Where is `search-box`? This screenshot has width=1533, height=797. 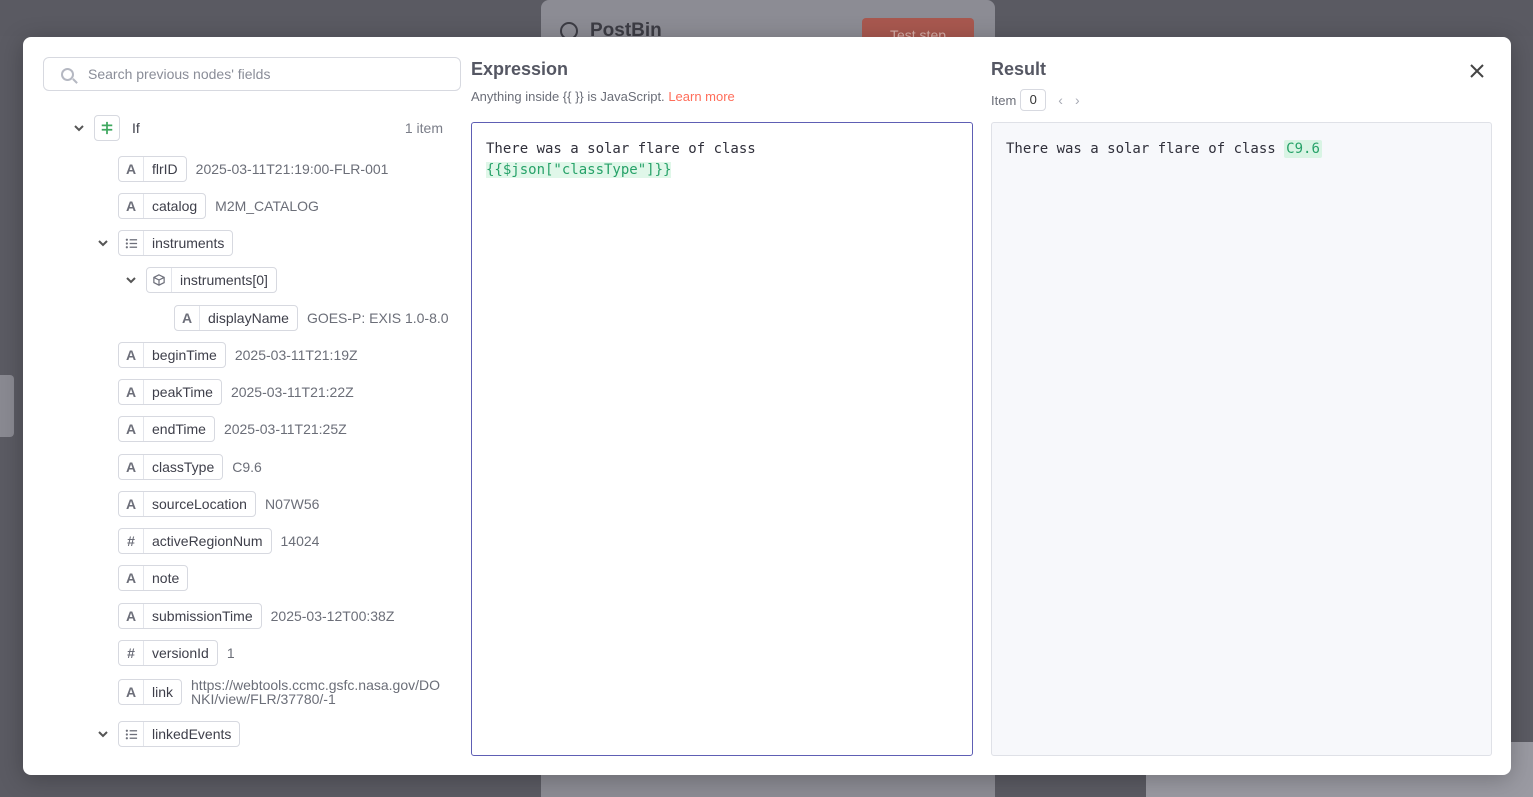 search-box is located at coordinates (252, 74).